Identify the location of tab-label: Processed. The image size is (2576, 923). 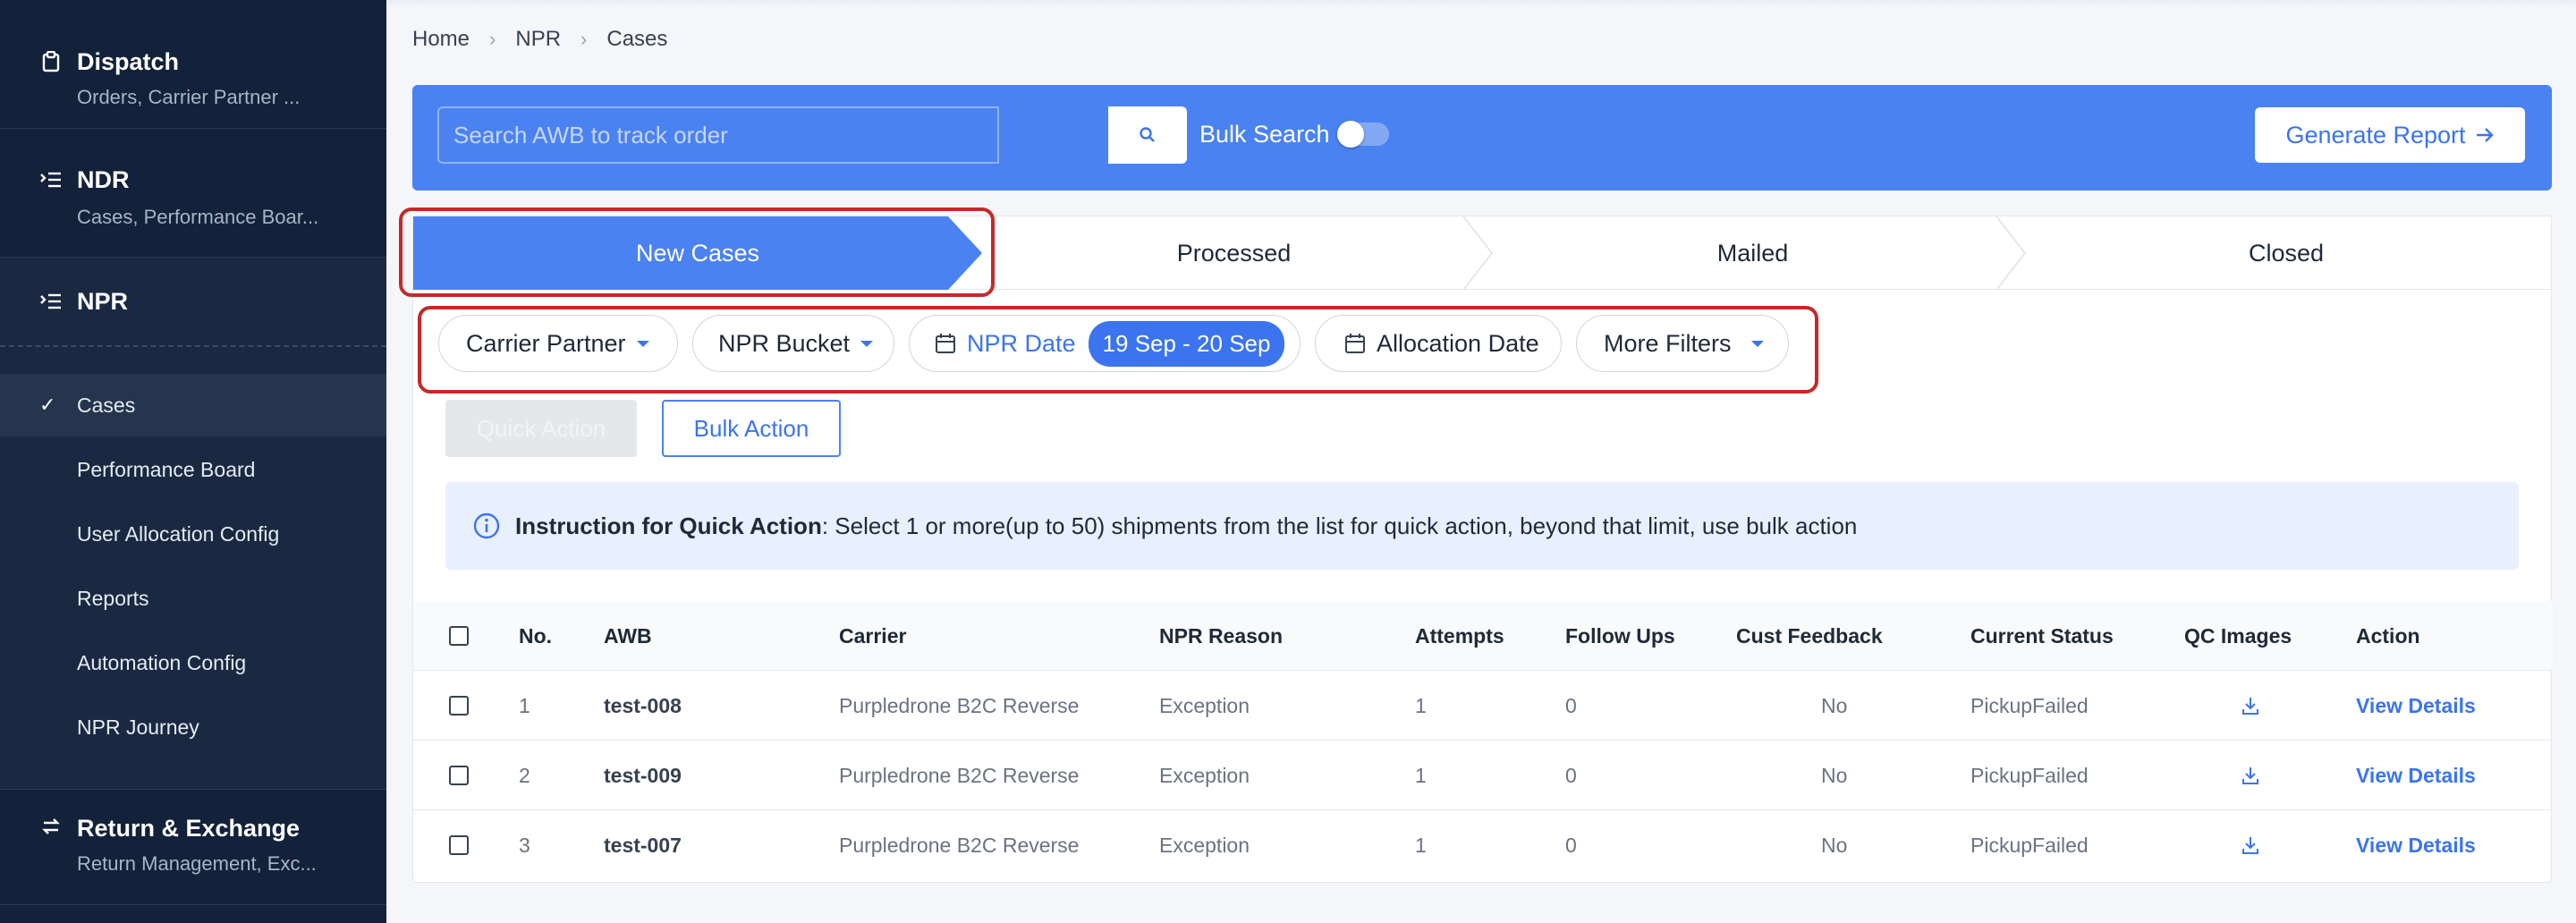
(1234, 253).